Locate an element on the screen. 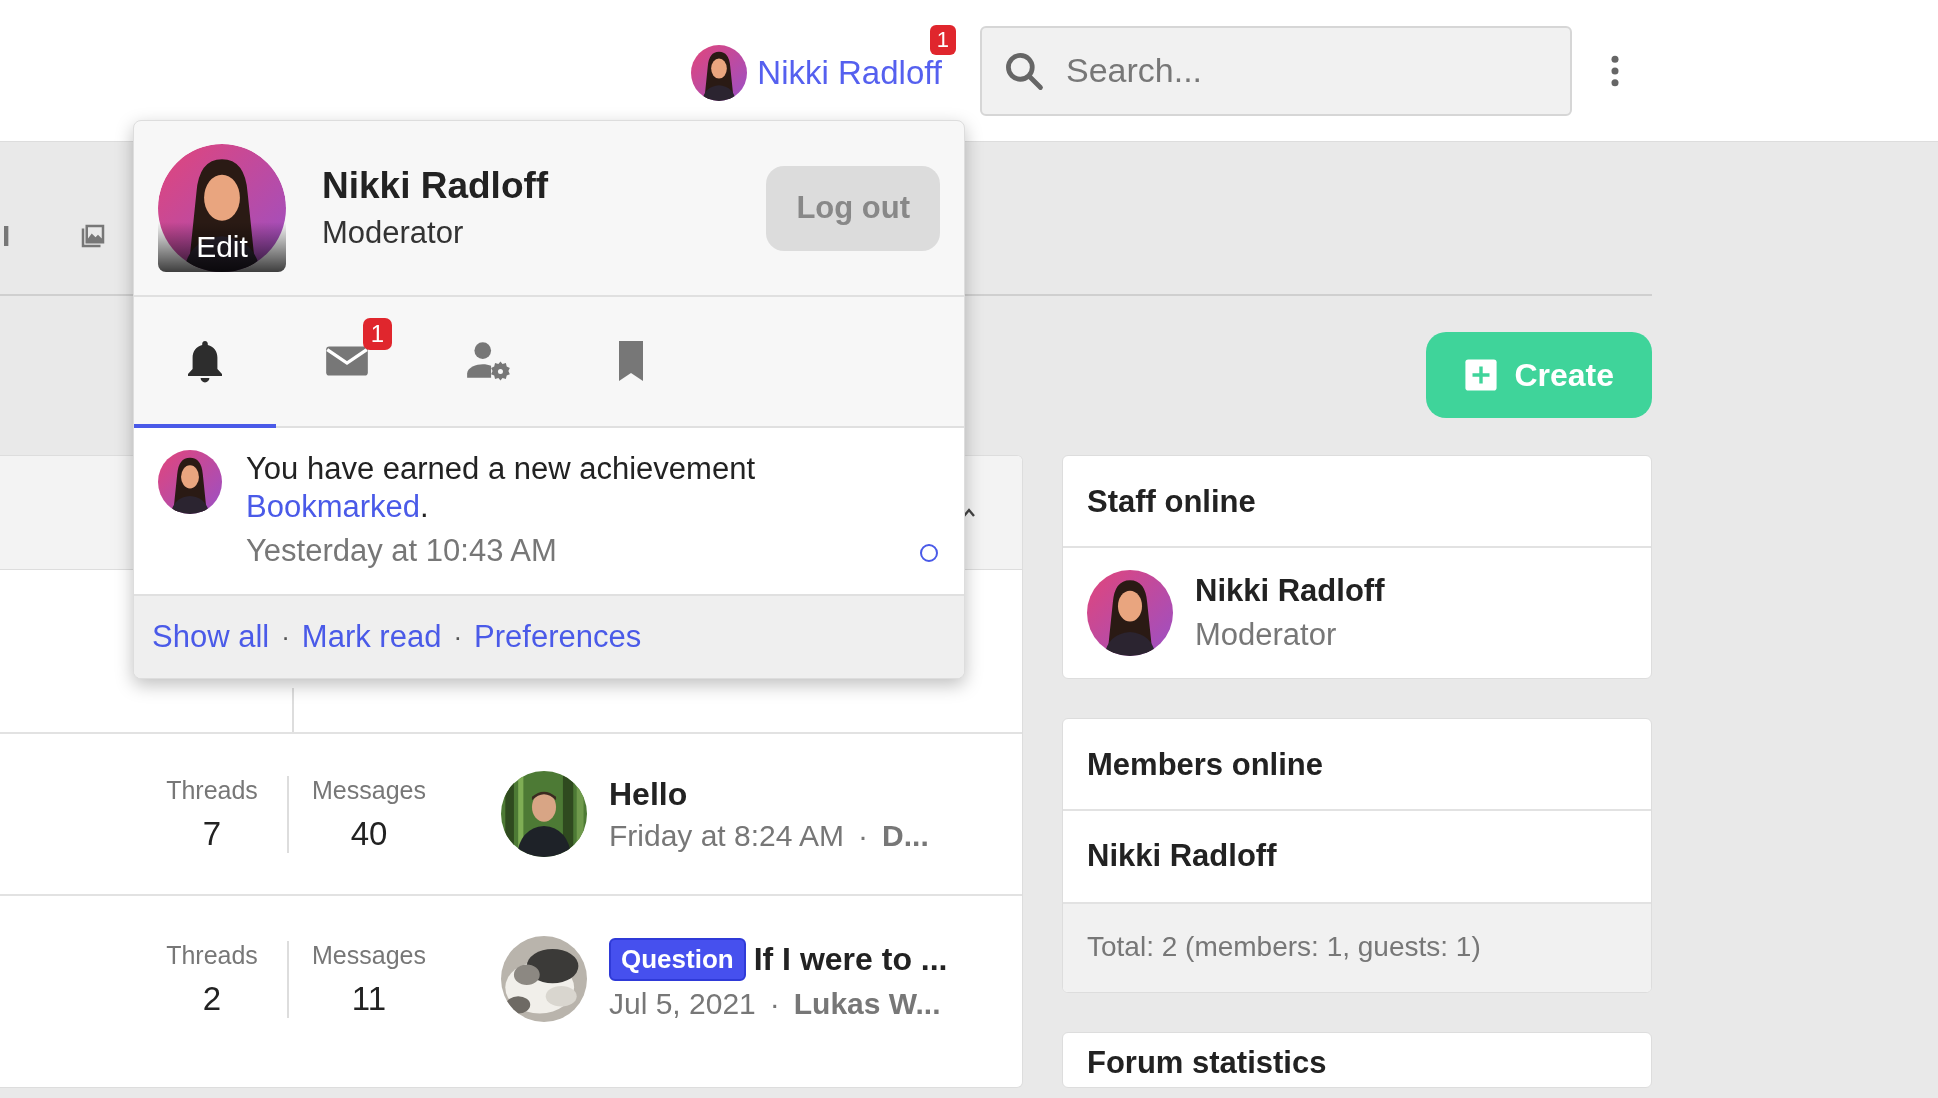 The image size is (1938, 1098). footer-link: Preferences is located at coordinates (558, 637).